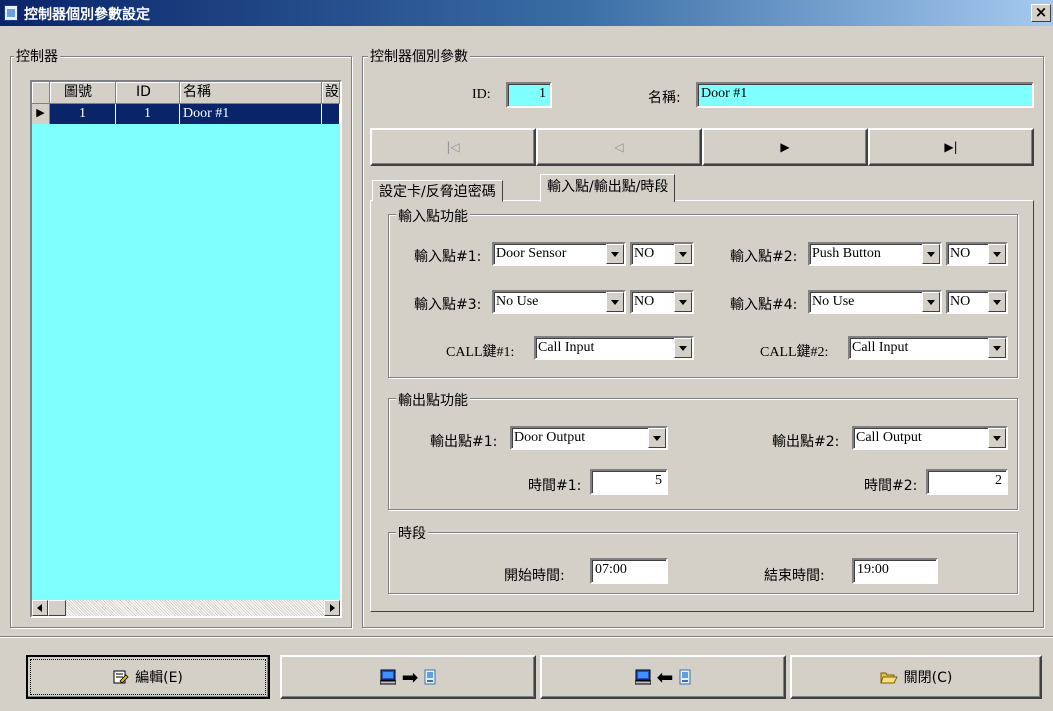 This screenshot has height=711, width=1053. I want to click on edit-button: 編輯(E), so click(148, 677).